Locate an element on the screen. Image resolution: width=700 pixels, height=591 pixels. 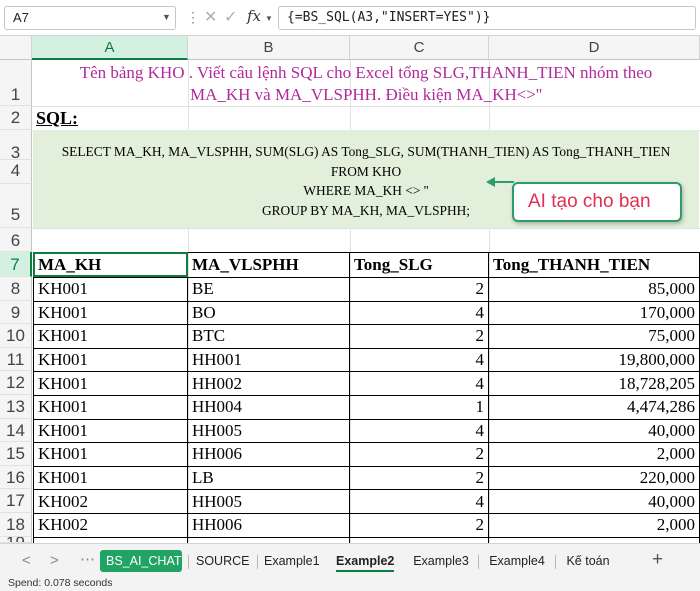
row-header-11: 11 is located at coordinates (16, 359).